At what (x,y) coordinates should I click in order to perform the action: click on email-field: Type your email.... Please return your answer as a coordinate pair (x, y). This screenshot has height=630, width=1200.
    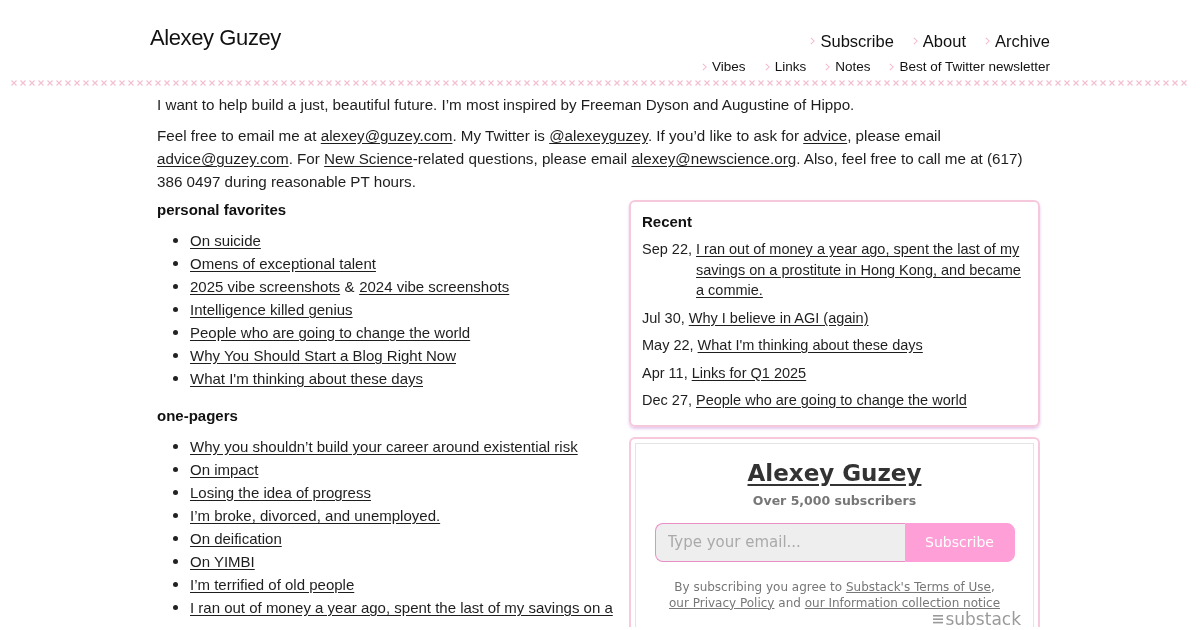
    Looking at the image, I should click on (779, 542).